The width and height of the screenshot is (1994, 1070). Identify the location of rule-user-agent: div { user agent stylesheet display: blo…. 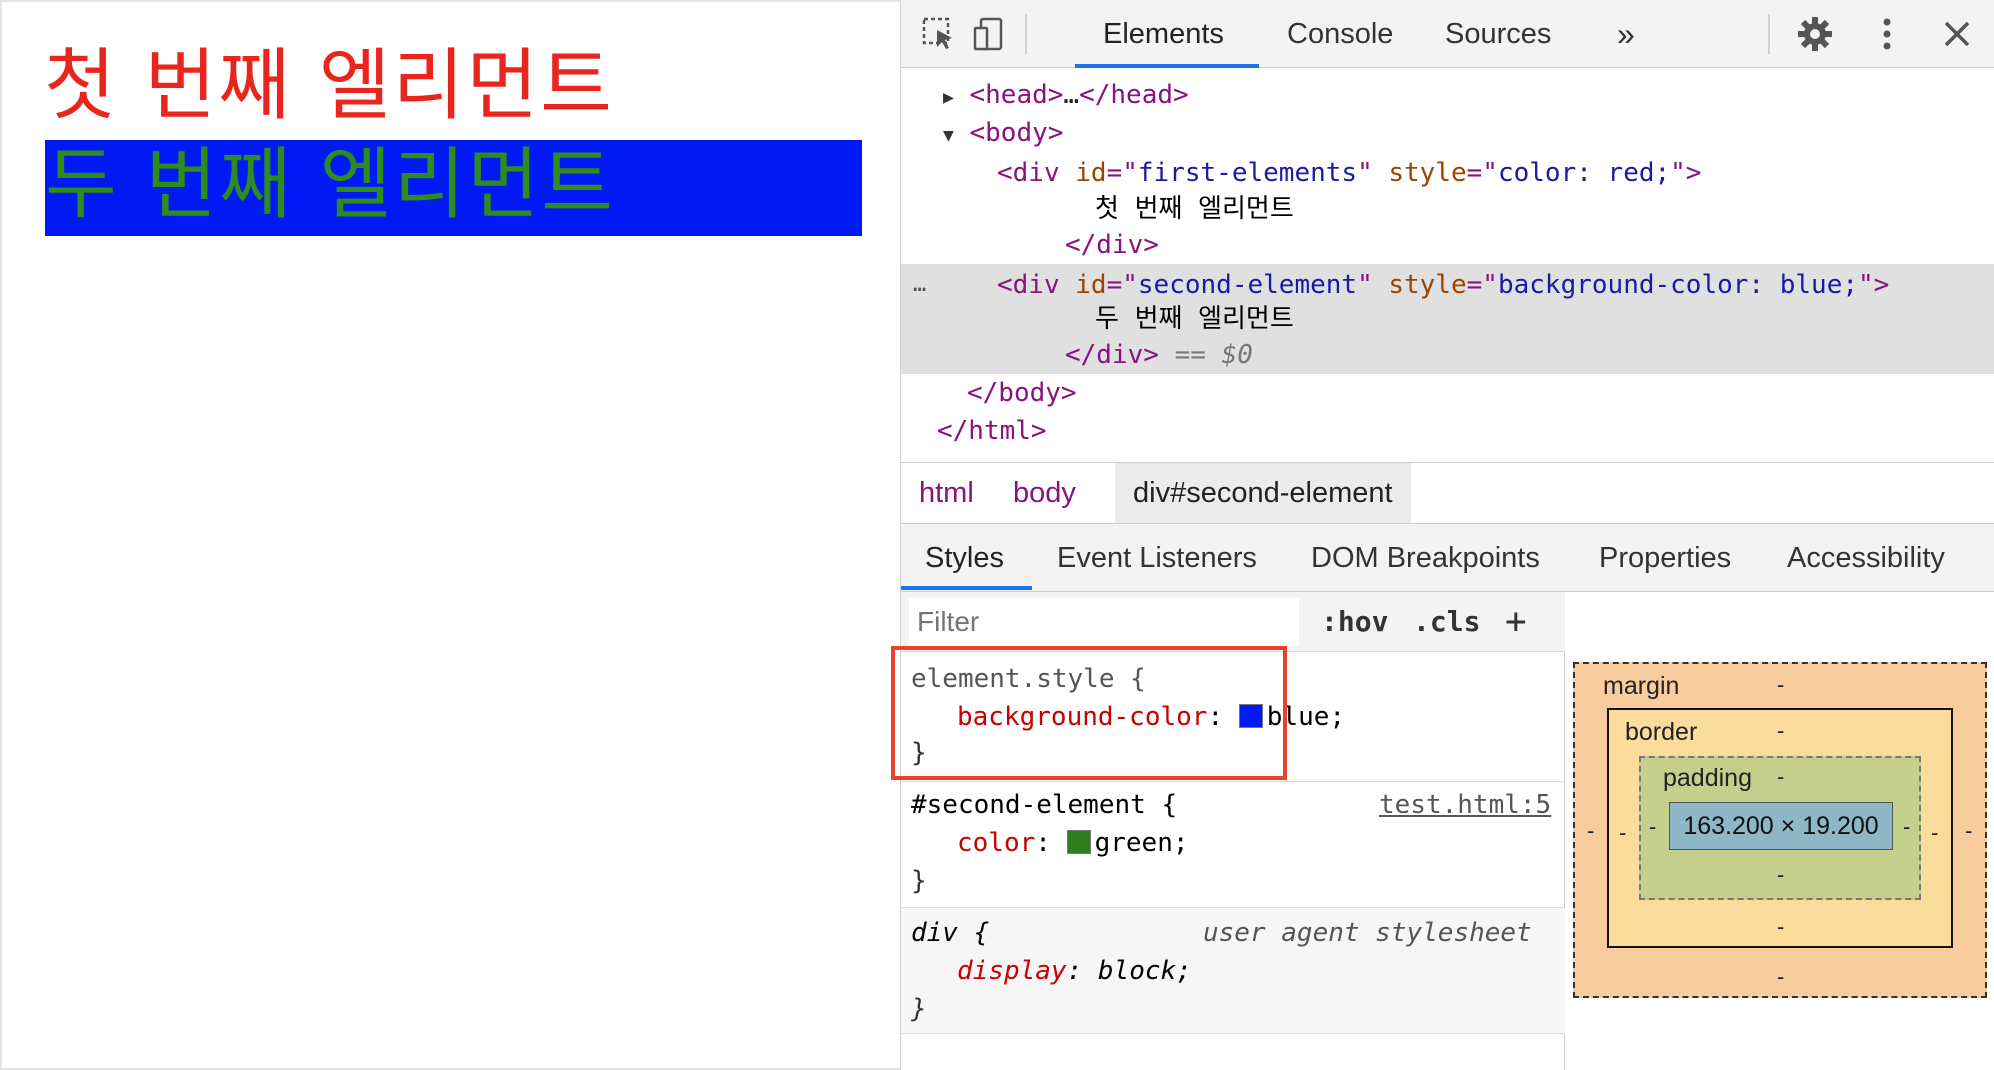
(1233, 971).